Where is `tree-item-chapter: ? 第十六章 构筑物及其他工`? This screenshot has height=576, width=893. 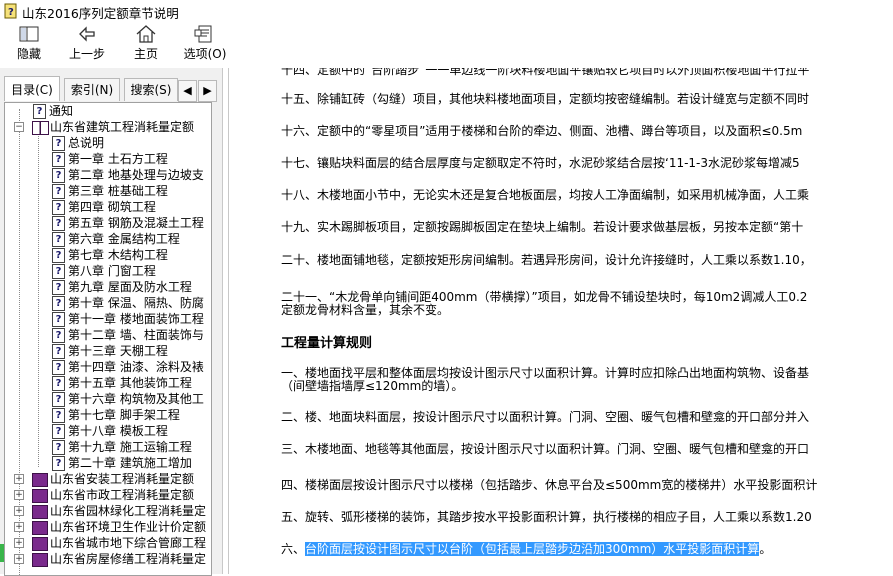
tree-item-chapter: ? 第十六章 构筑物及其他工 is located at coordinates (108, 399).